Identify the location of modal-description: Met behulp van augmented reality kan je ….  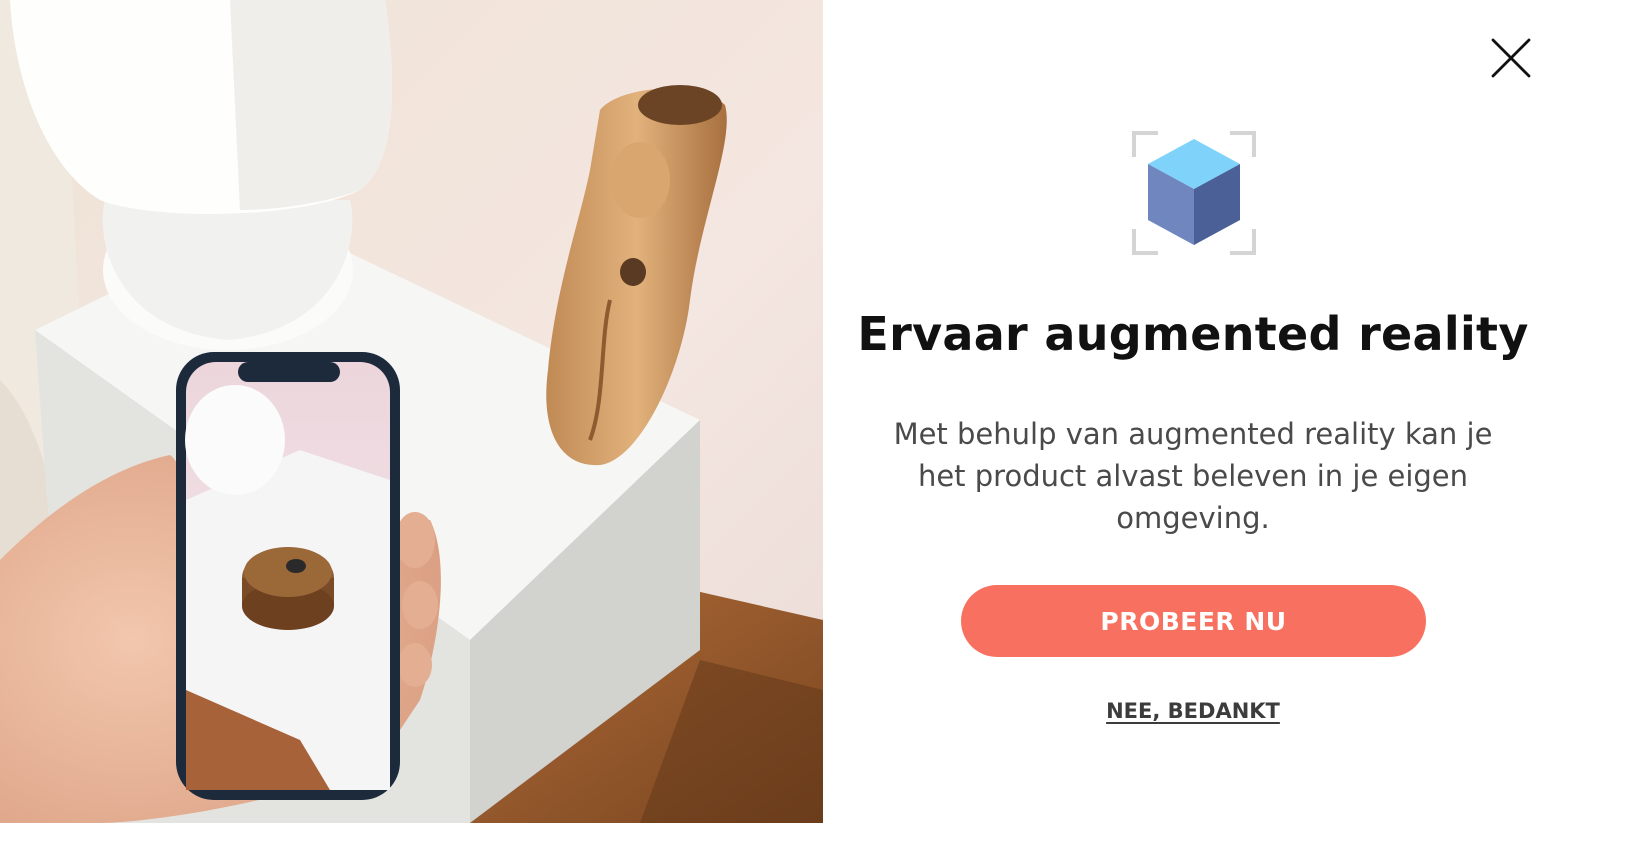
(1193, 476).